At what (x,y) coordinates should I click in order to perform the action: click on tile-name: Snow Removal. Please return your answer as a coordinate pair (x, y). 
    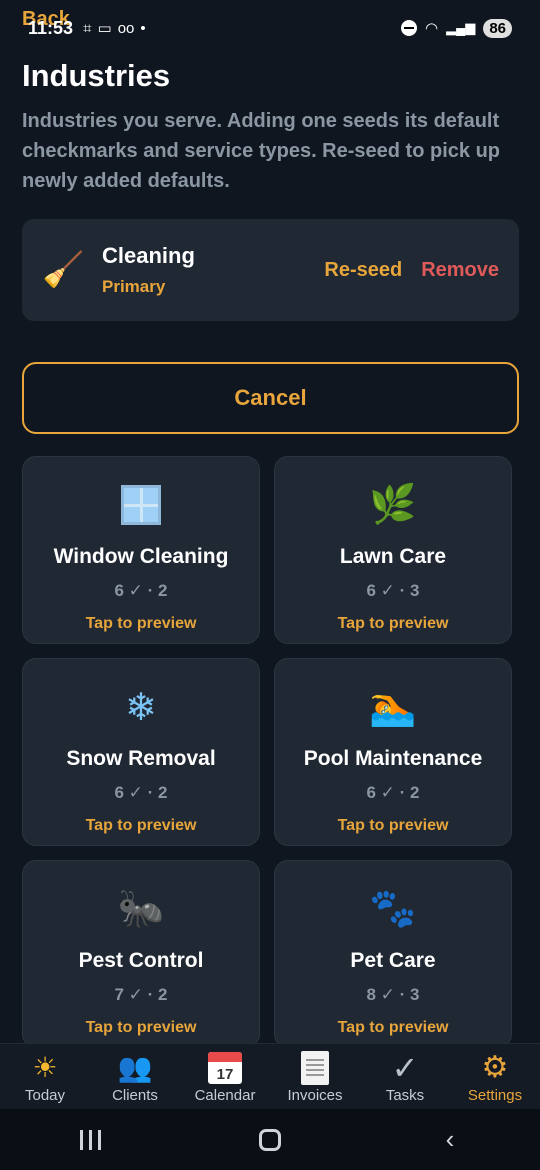
    Looking at the image, I should click on (141, 758).